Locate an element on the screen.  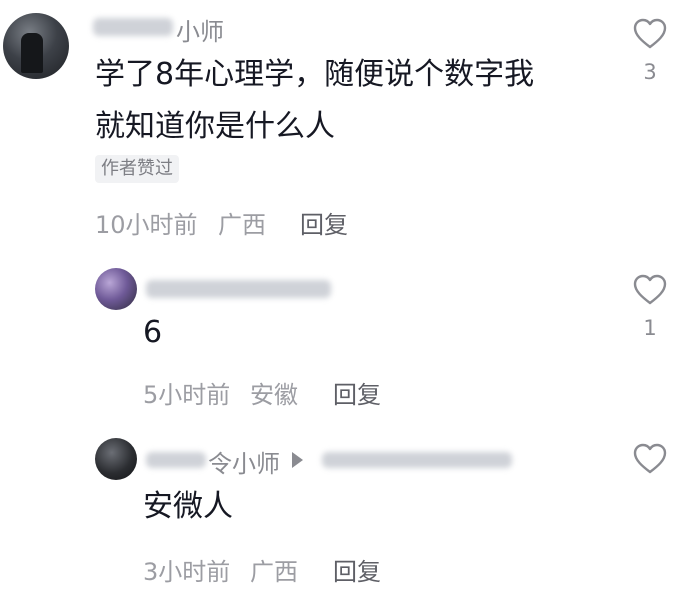
username-suffix: 小师 is located at coordinates (200, 32).